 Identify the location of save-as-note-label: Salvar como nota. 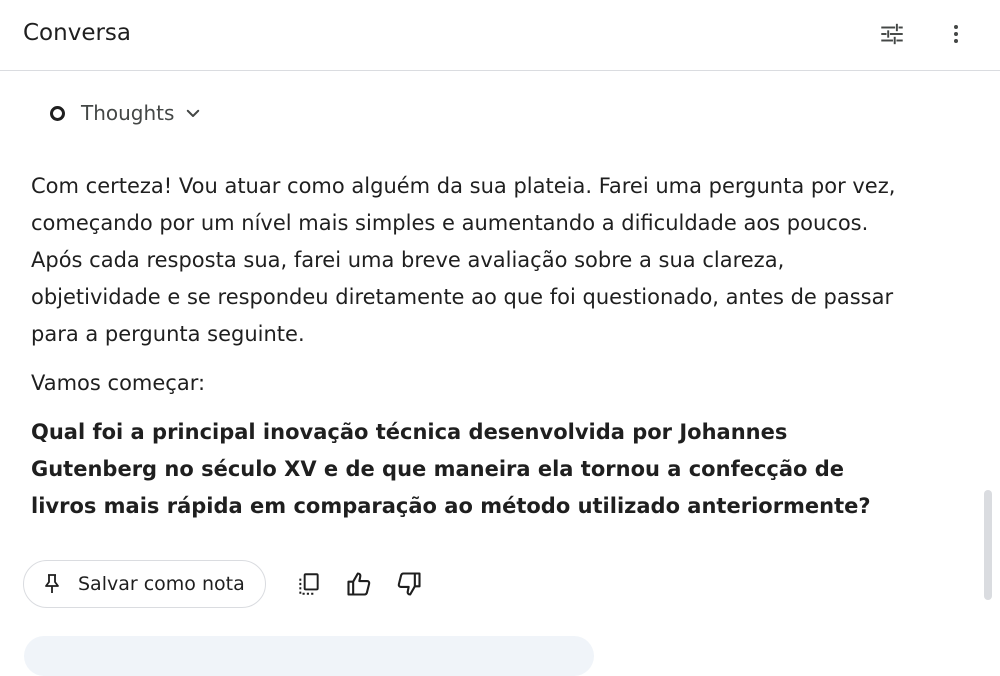
(161, 584).